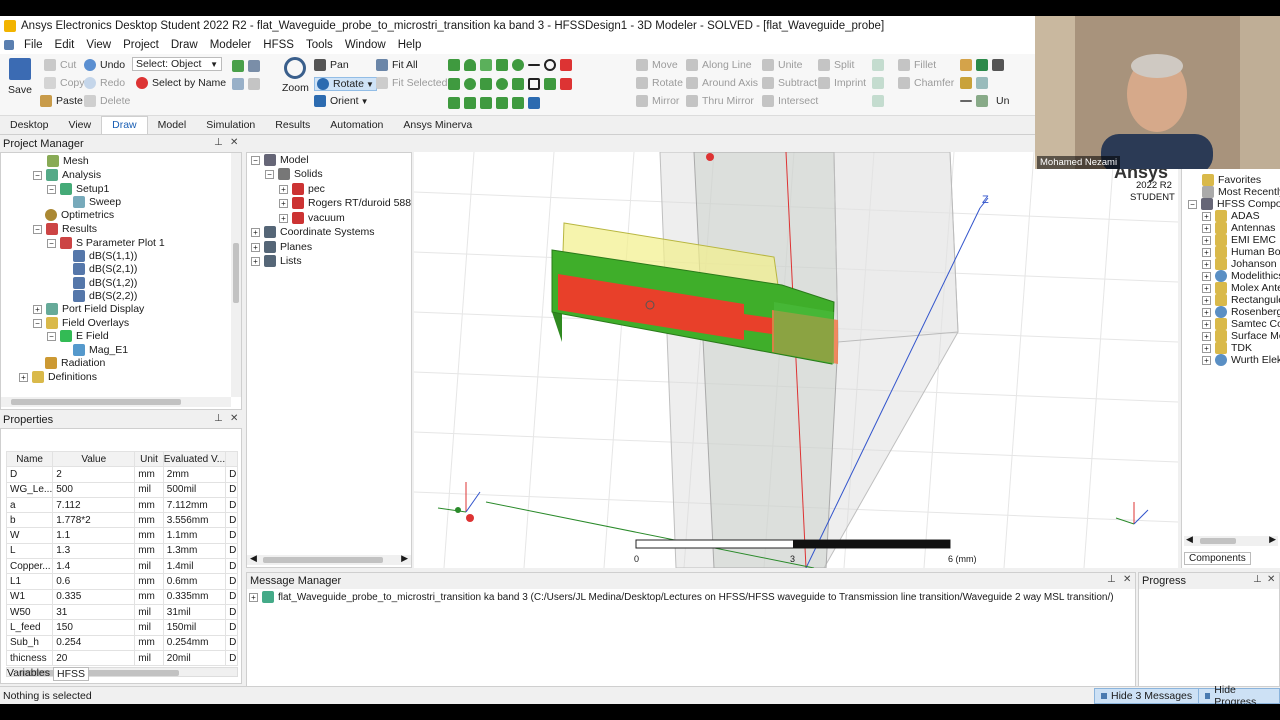 Image resolution: width=1280 pixels, height=720 pixels. What do you see at coordinates (1234, 204) in the screenshot?
I see `component-hfss: −HFSS Compon` at bounding box center [1234, 204].